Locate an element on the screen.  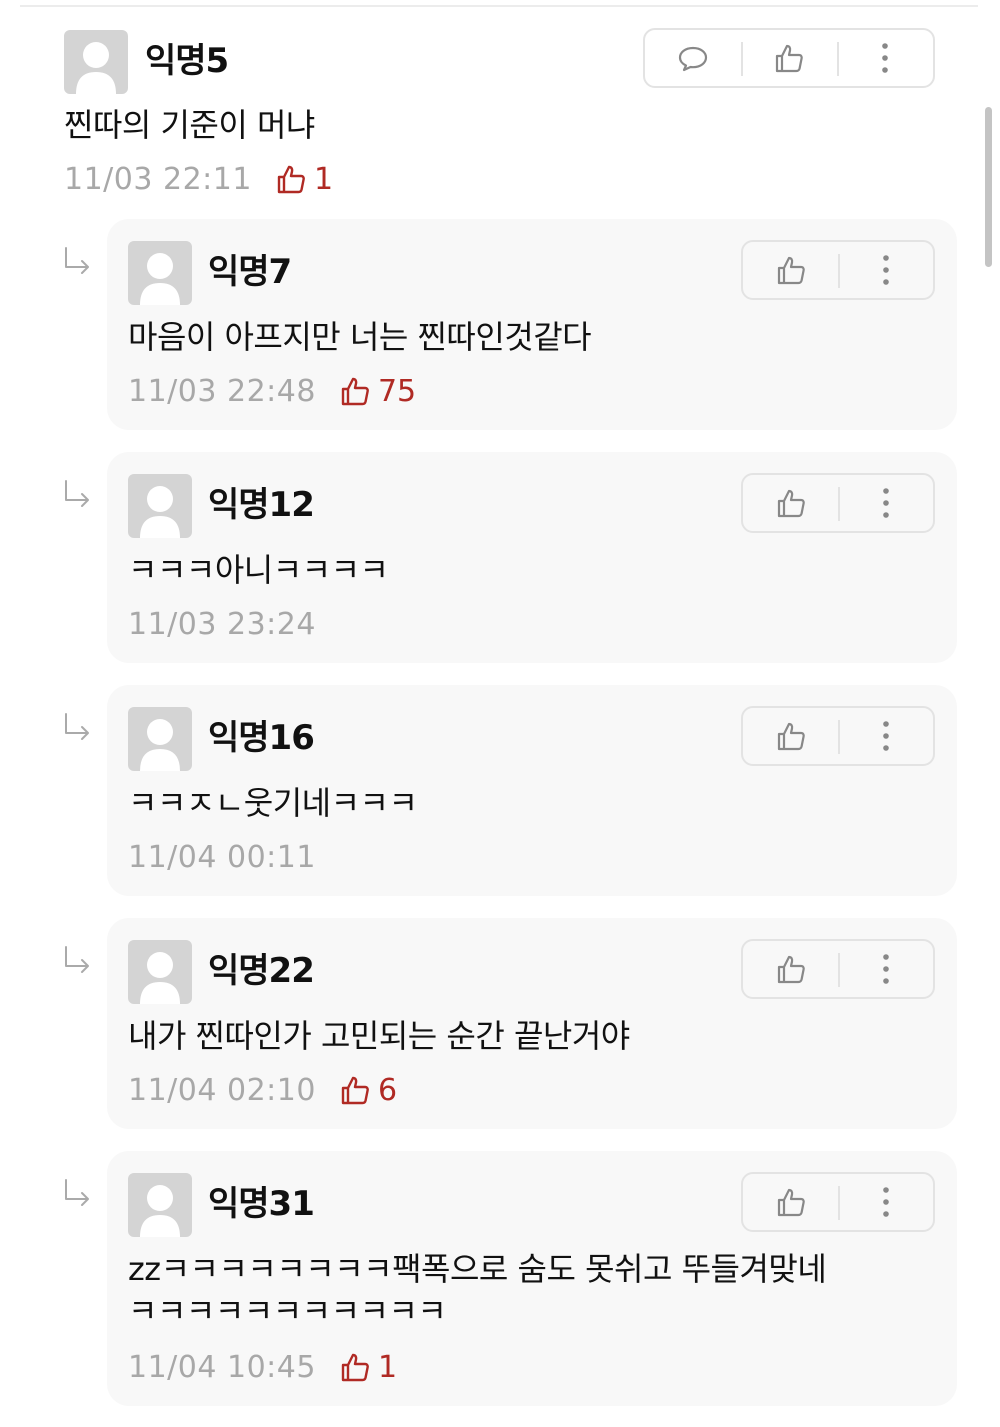
comment-meta: 11/03 22:11 1 is located at coordinates (198, 179).